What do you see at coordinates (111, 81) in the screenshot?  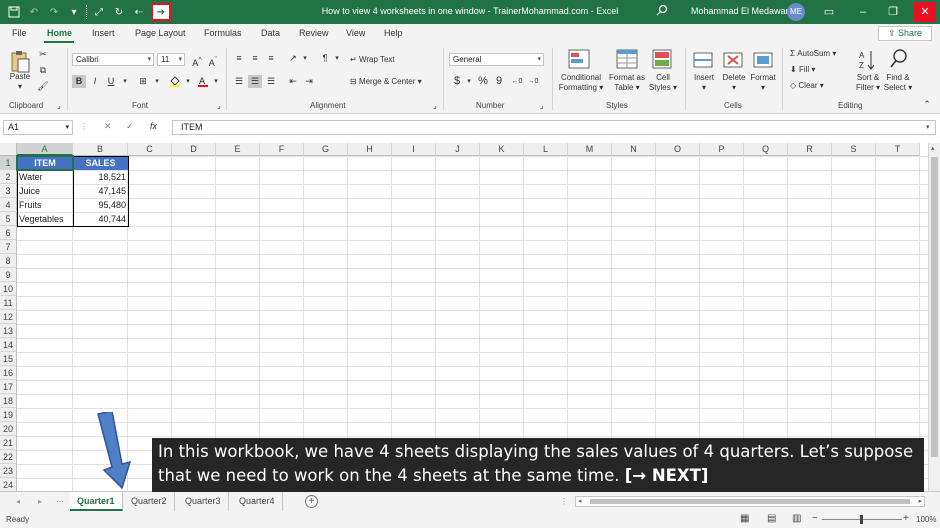 I see `underline-button: U` at bounding box center [111, 81].